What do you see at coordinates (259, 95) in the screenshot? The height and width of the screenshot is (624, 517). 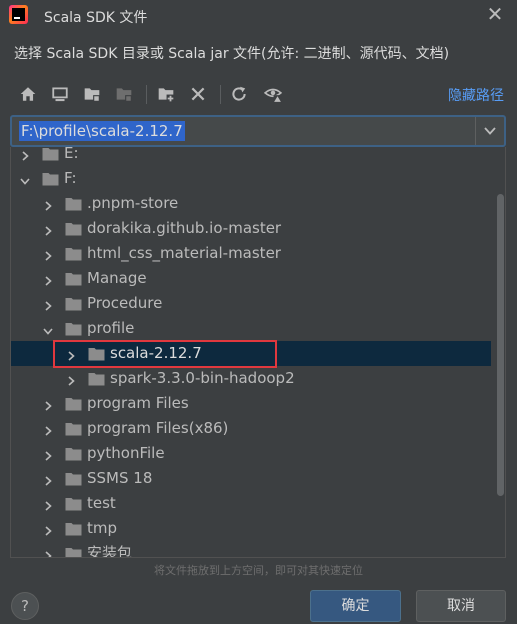 I see `file-chooser-toolbar: 隐藏路径` at bounding box center [259, 95].